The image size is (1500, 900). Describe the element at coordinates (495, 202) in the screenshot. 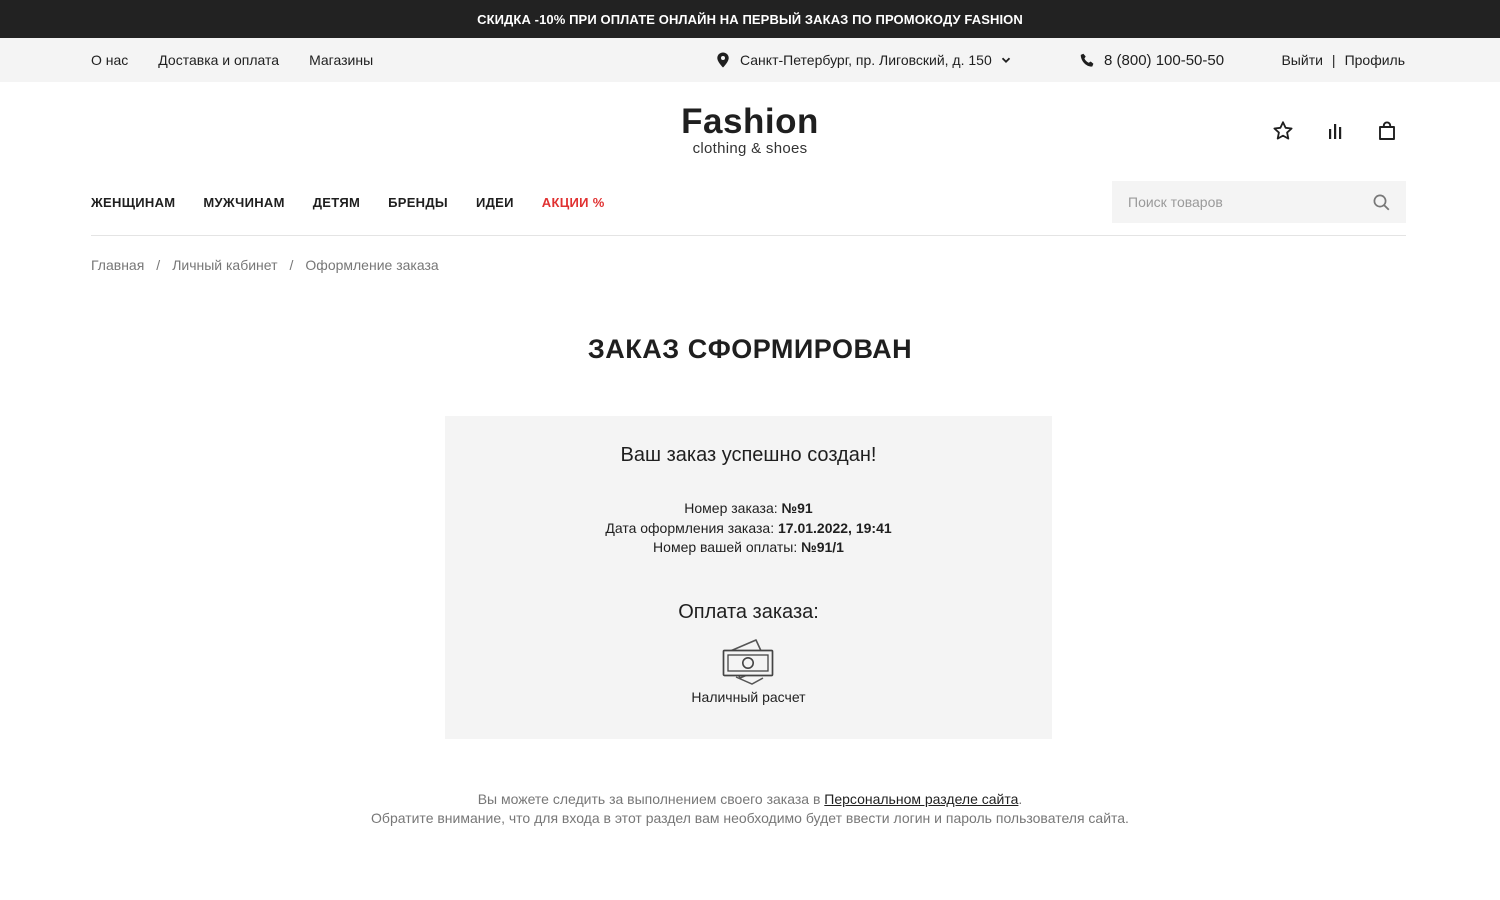

I see `nav-ideas: ИДЕИ` at that location.